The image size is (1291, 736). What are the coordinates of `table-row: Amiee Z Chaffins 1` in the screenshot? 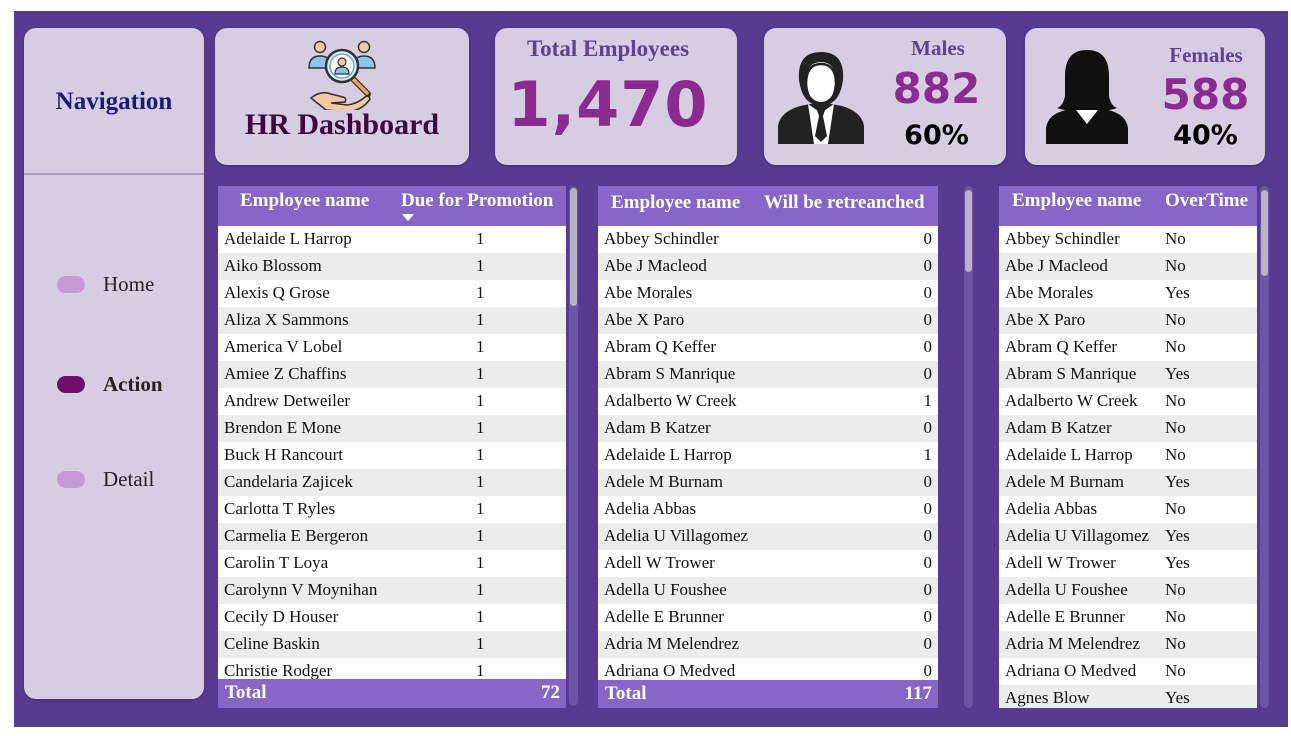 It's located at (392, 374).